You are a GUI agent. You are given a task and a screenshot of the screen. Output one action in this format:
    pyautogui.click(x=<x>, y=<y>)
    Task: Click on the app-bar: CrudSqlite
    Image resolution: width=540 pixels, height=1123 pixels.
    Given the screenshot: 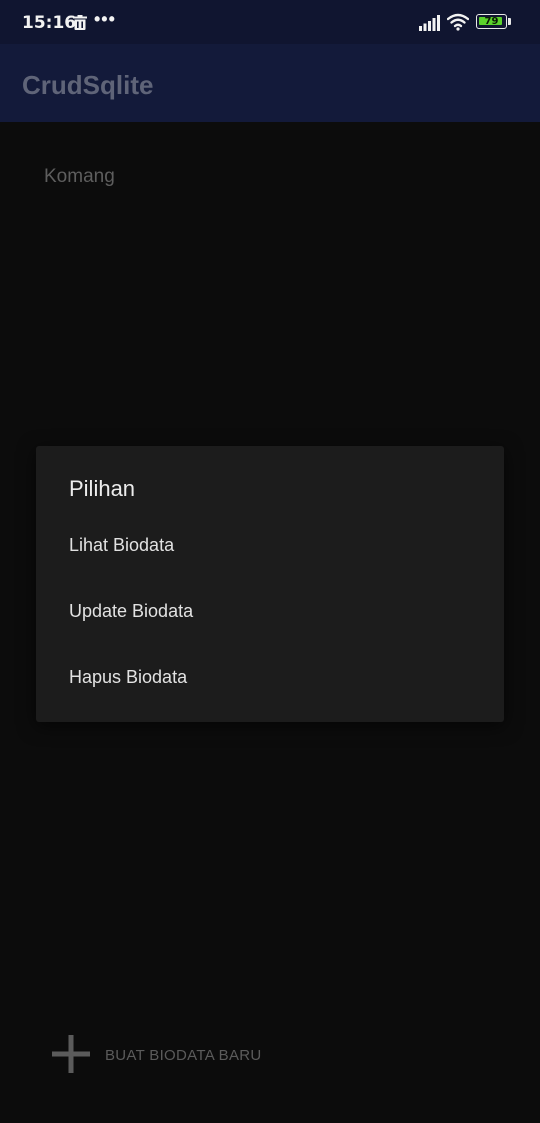 What is the action you would take?
    pyautogui.click(x=270, y=83)
    